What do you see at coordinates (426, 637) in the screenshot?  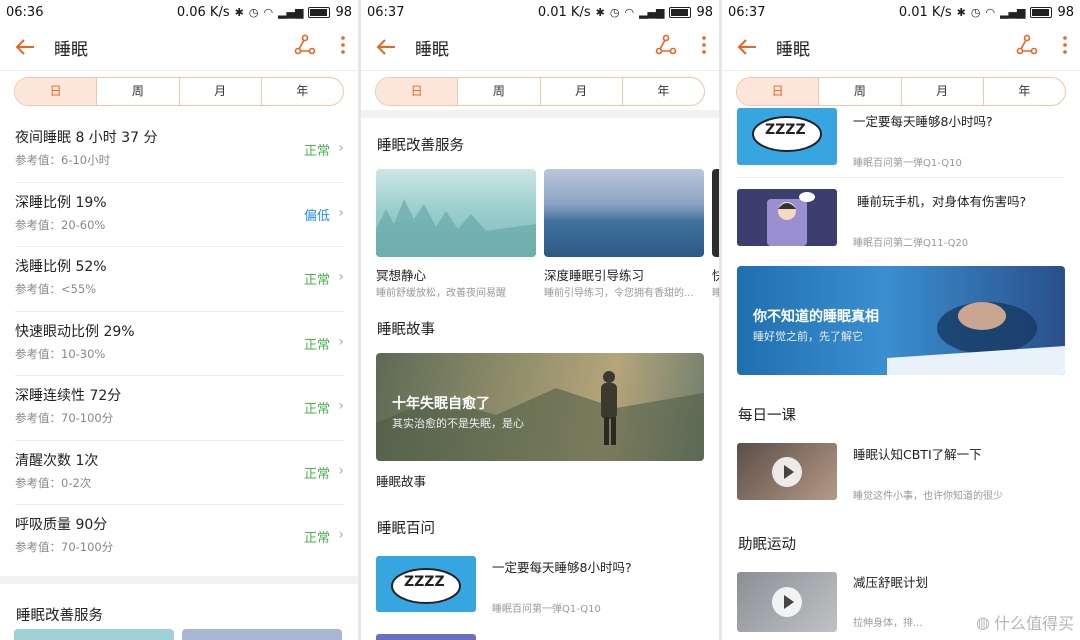 I see `qa-thumb-peek` at bounding box center [426, 637].